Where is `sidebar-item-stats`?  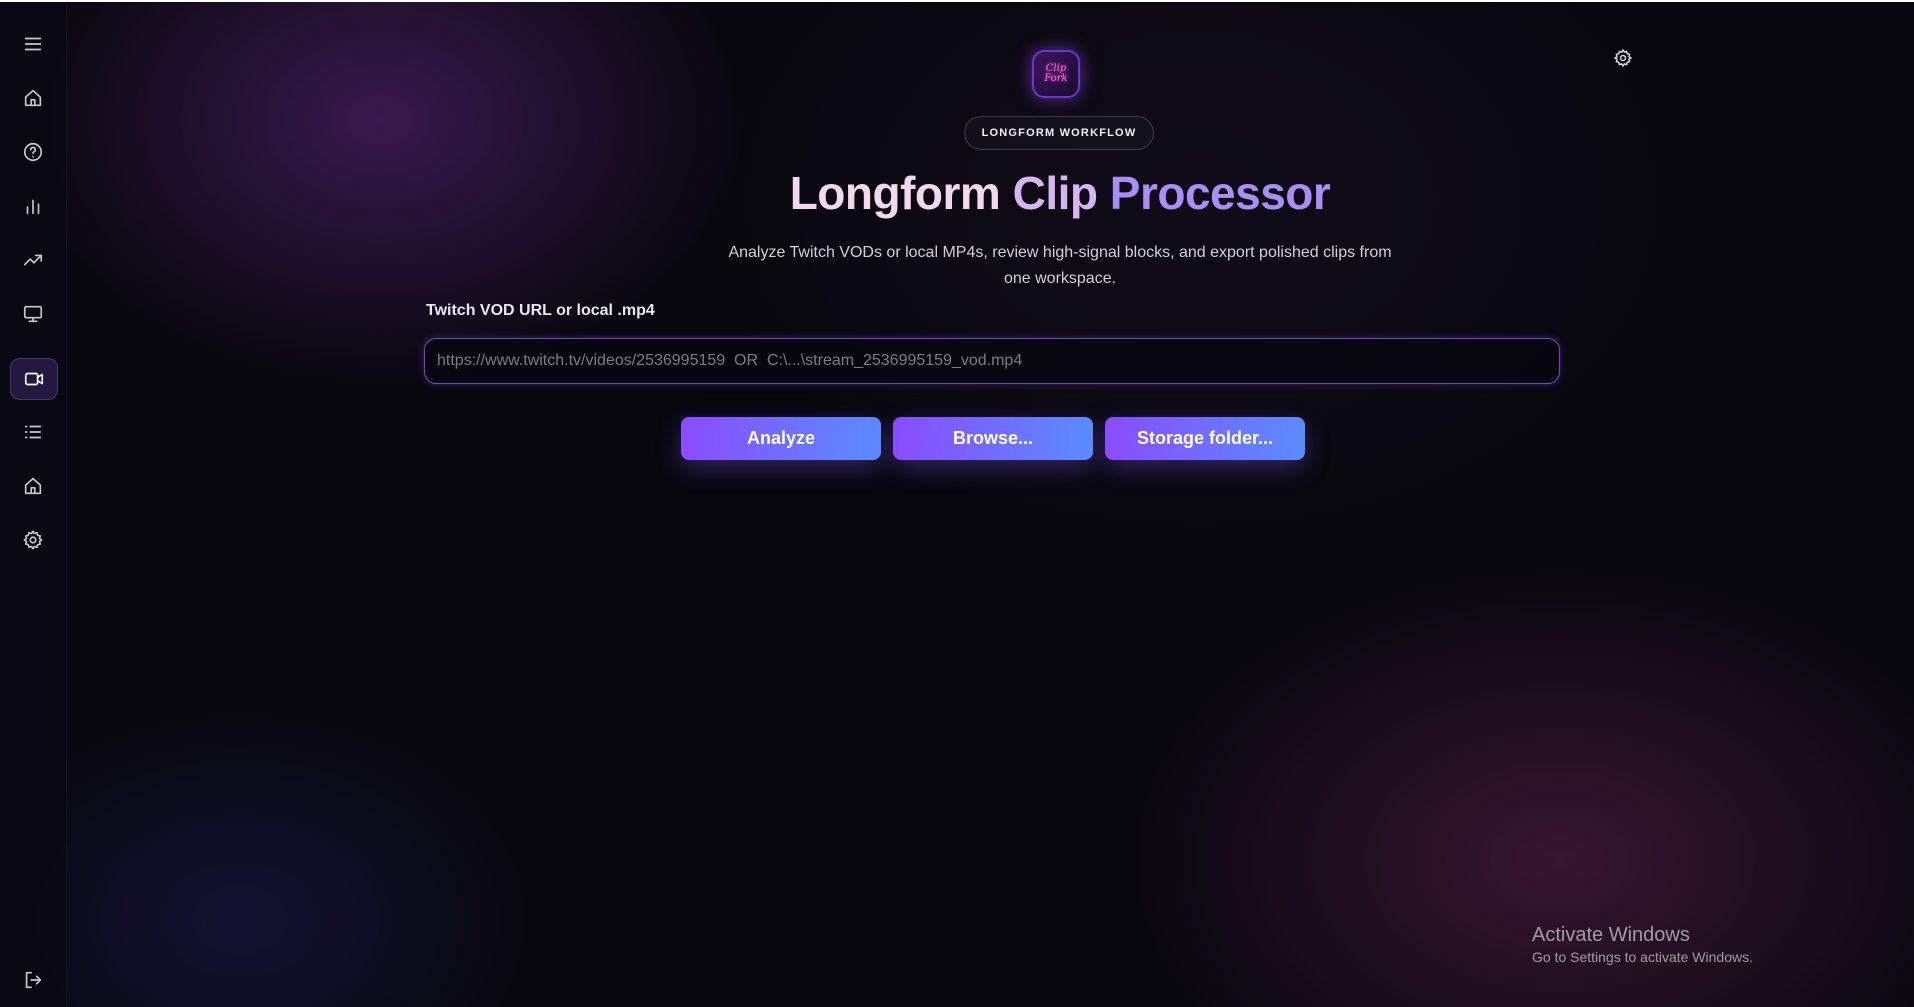
sidebar-item-stats is located at coordinates (33, 206).